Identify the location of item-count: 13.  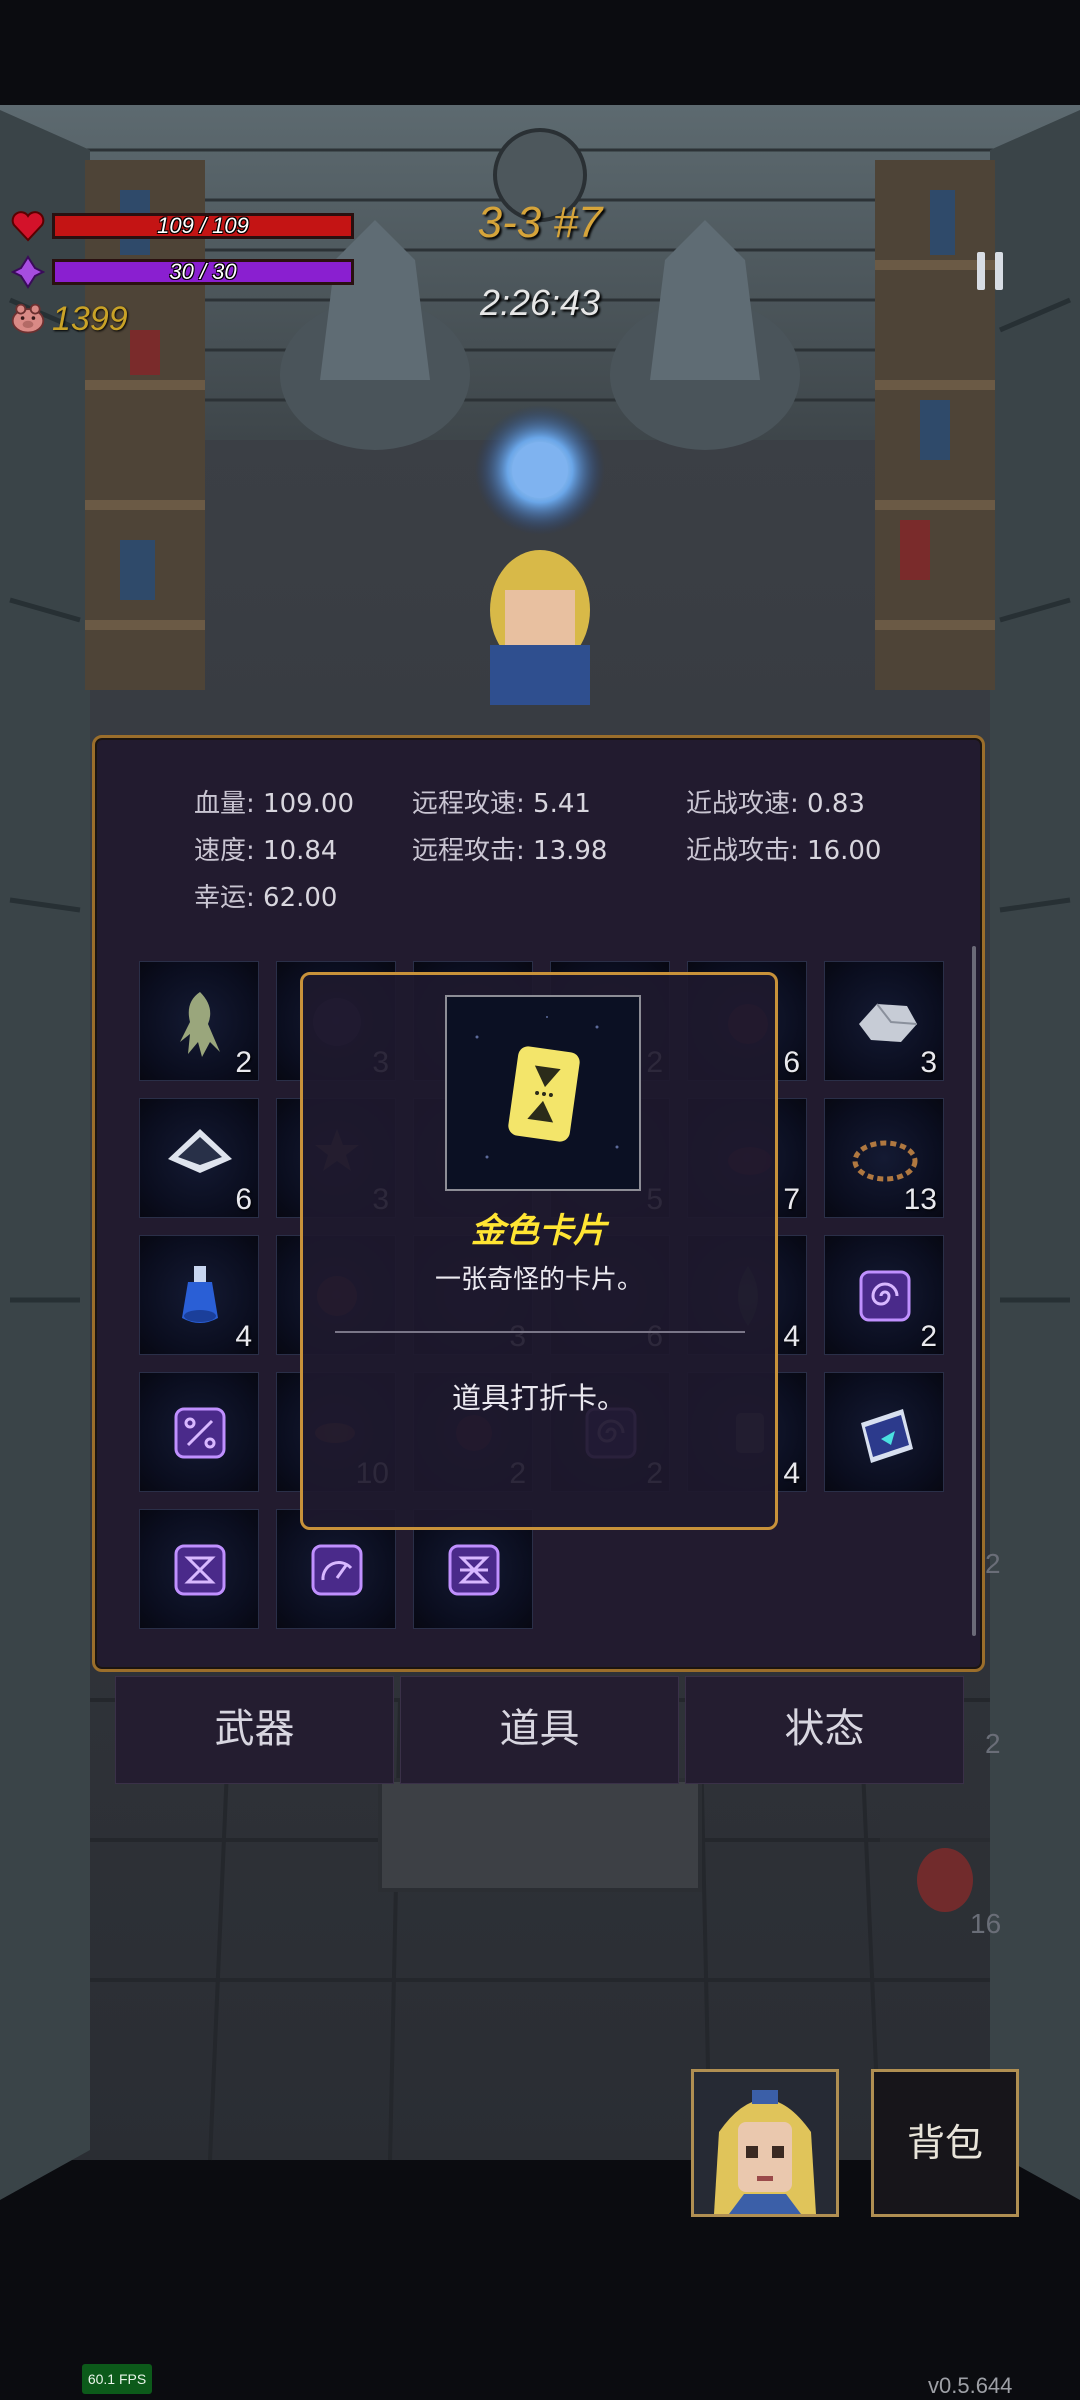
(920, 1199).